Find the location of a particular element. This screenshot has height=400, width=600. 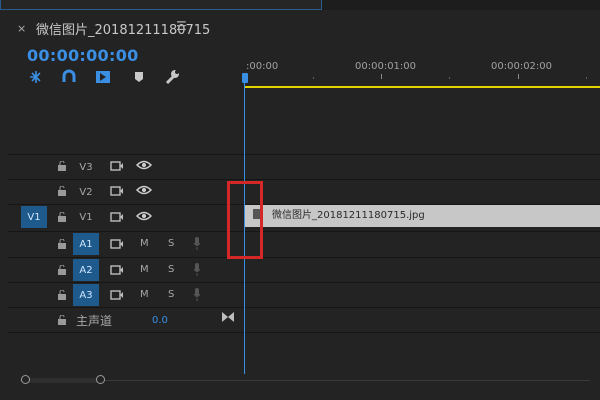

insert-edit-icon is located at coordinates (103, 77).